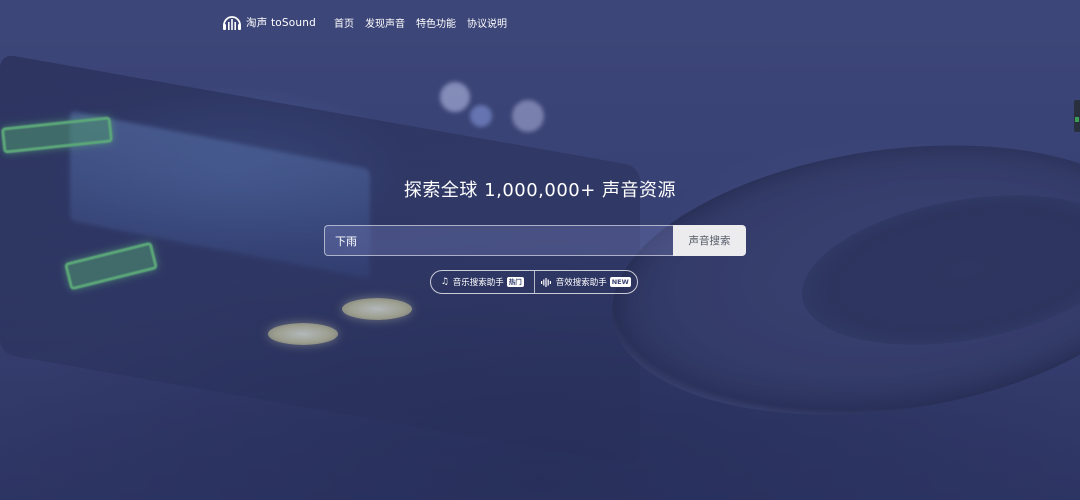 The width and height of the screenshot is (1080, 500). I want to click on search-assistants: ♫ 音乐搜索助手 热门 音效搜索助手 NEW, so click(534, 282).